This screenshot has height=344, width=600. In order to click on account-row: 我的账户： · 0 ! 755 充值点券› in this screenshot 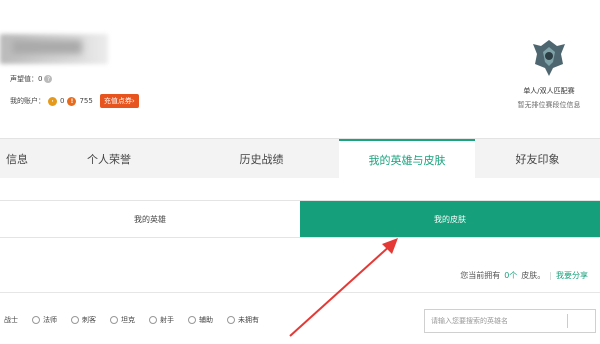, I will do `click(74, 101)`.